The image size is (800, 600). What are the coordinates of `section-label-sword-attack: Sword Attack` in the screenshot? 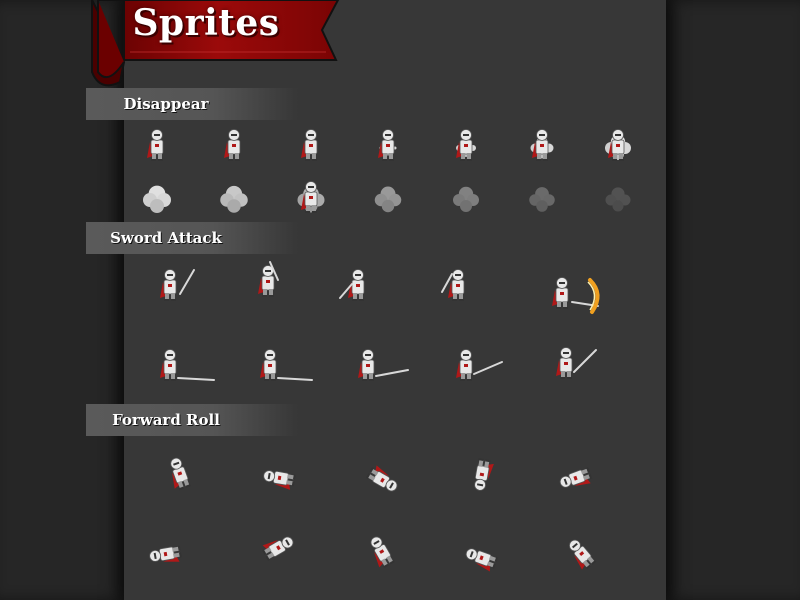 It's located at (166, 238).